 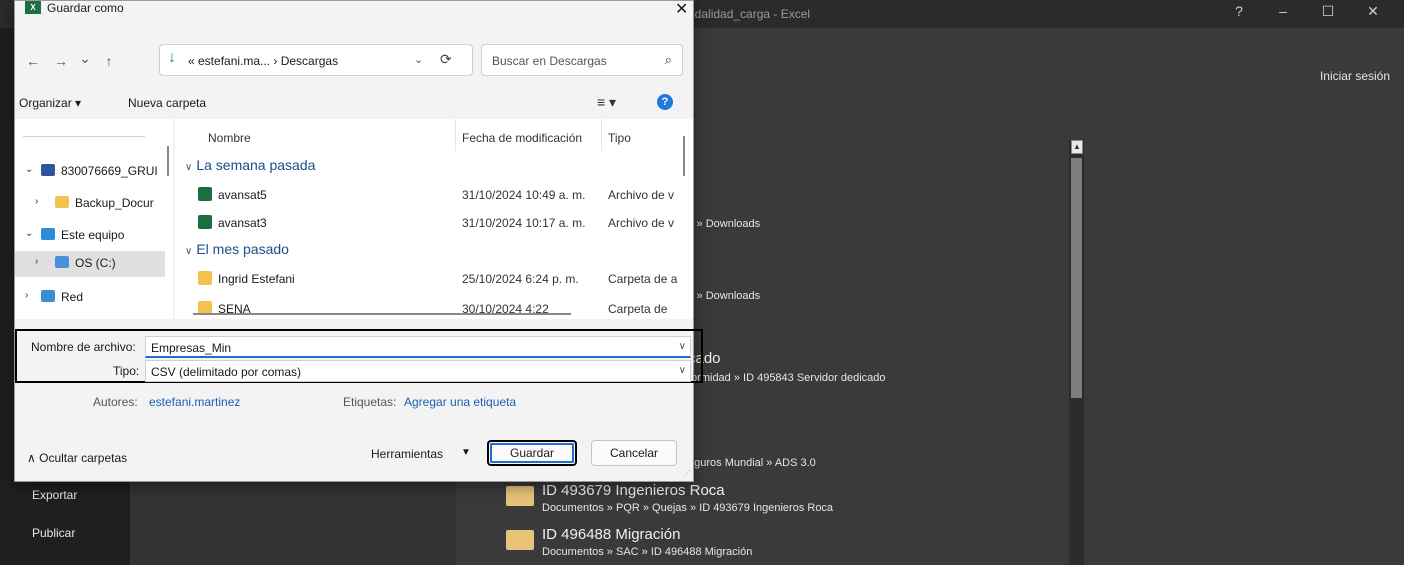 What do you see at coordinates (126, 371) in the screenshot?
I see `filetype-label: Tipo:` at bounding box center [126, 371].